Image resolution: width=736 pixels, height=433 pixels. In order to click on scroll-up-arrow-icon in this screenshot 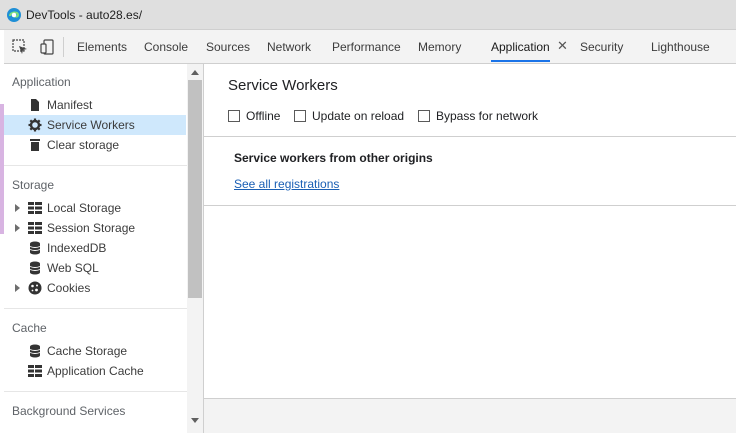, I will do `click(195, 72)`.